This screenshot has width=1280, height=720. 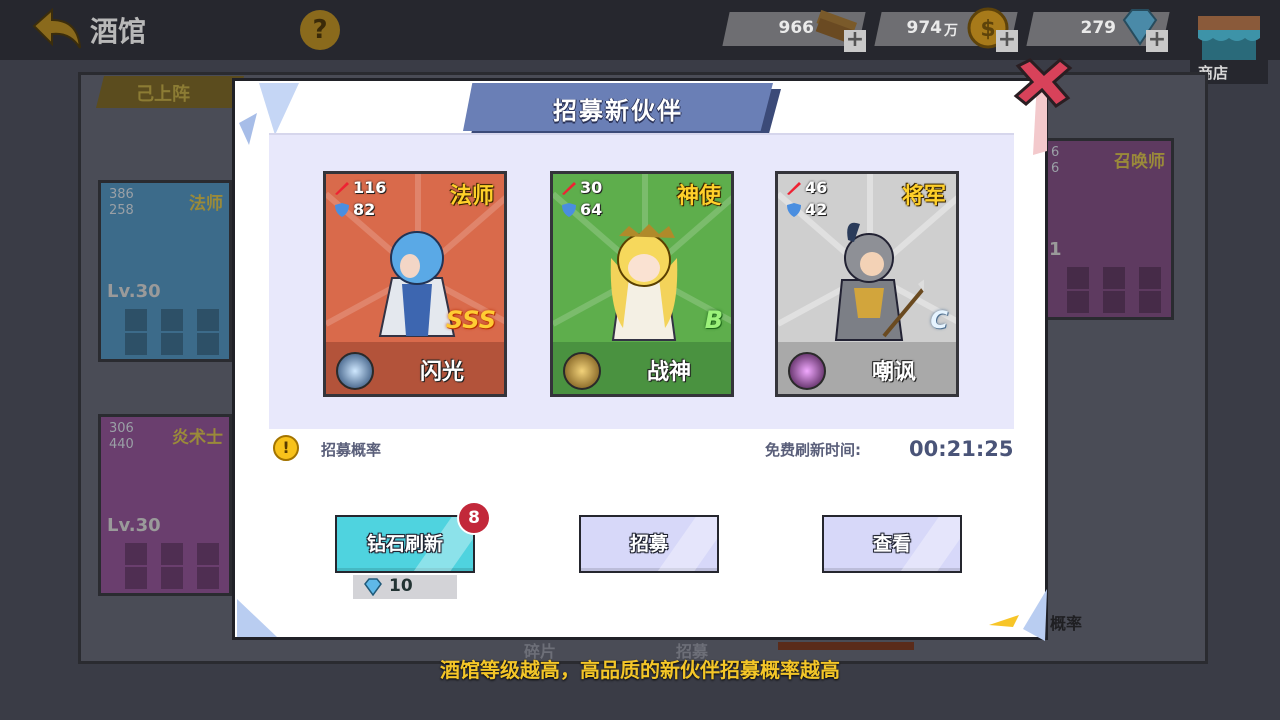 I want to click on grade-badge: C, so click(x=939, y=320).